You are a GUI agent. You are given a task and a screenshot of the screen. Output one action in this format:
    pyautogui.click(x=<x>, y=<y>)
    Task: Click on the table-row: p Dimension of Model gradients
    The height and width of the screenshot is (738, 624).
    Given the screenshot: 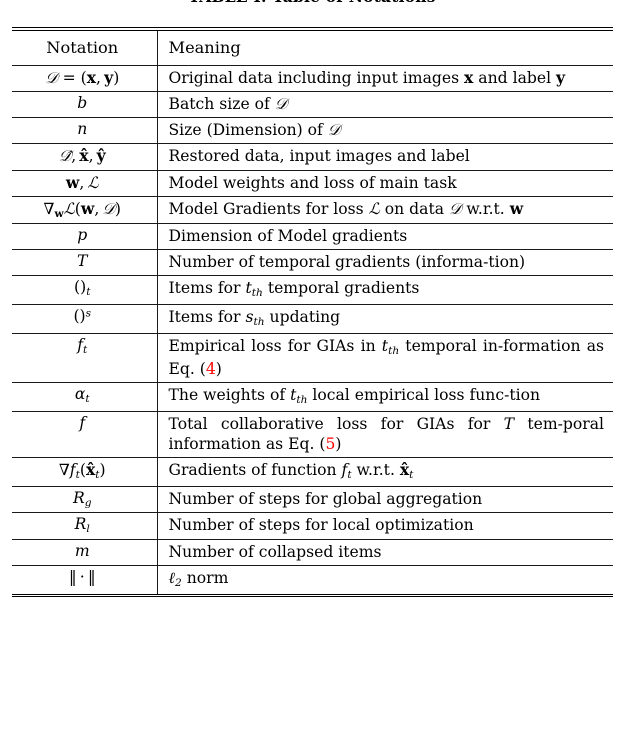 What is the action you would take?
    pyautogui.click(x=312, y=237)
    